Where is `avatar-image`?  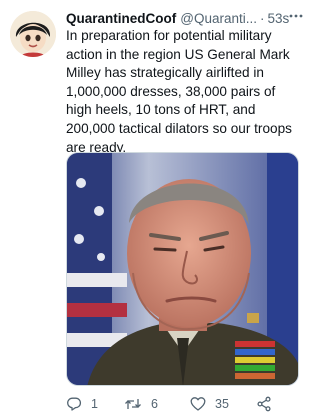 avatar-image is located at coordinates (33, 34).